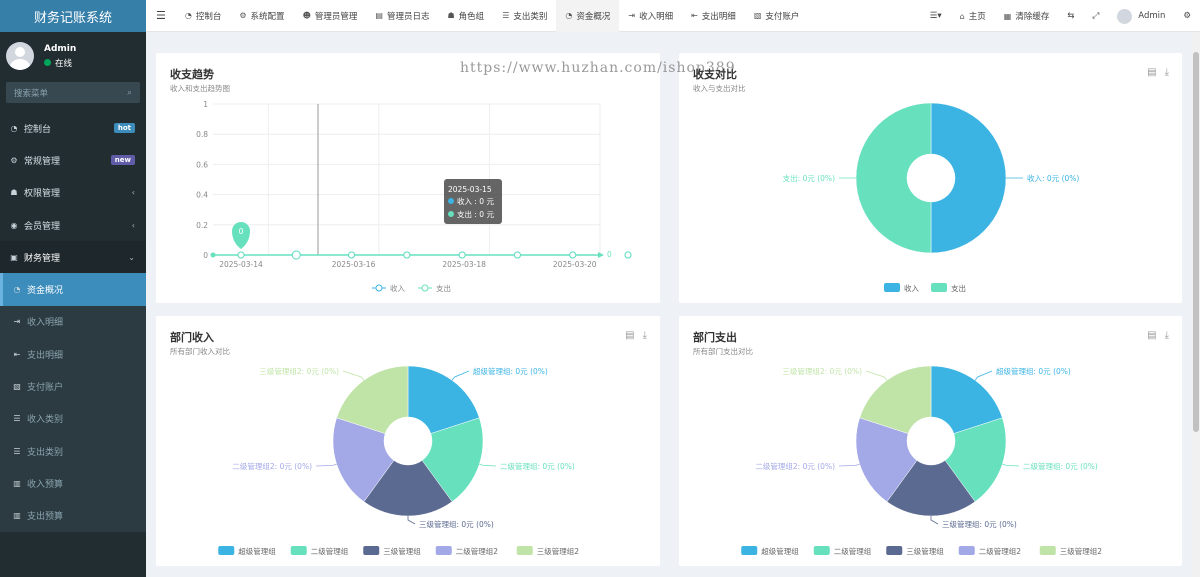 Image resolution: width=1200 pixels, height=577 pixels. I want to click on sidebar-item-3: ◉ 会员管理 ‹, so click(73, 225).